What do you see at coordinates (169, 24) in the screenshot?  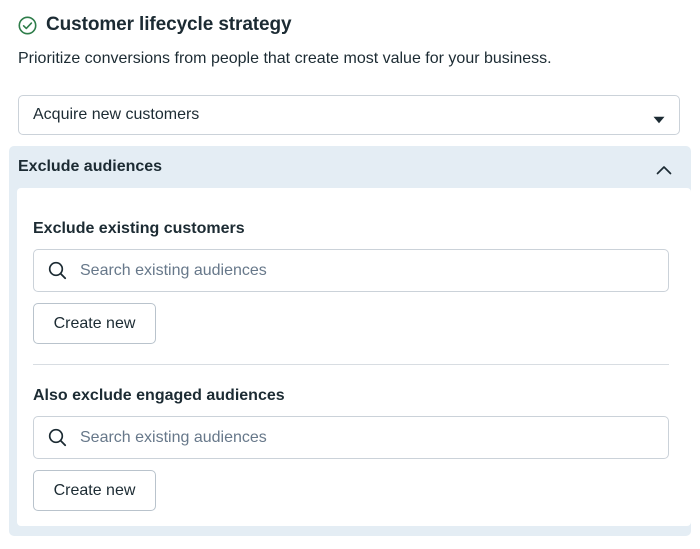 I see `page-title: Customer lifecycle strategy` at bounding box center [169, 24].